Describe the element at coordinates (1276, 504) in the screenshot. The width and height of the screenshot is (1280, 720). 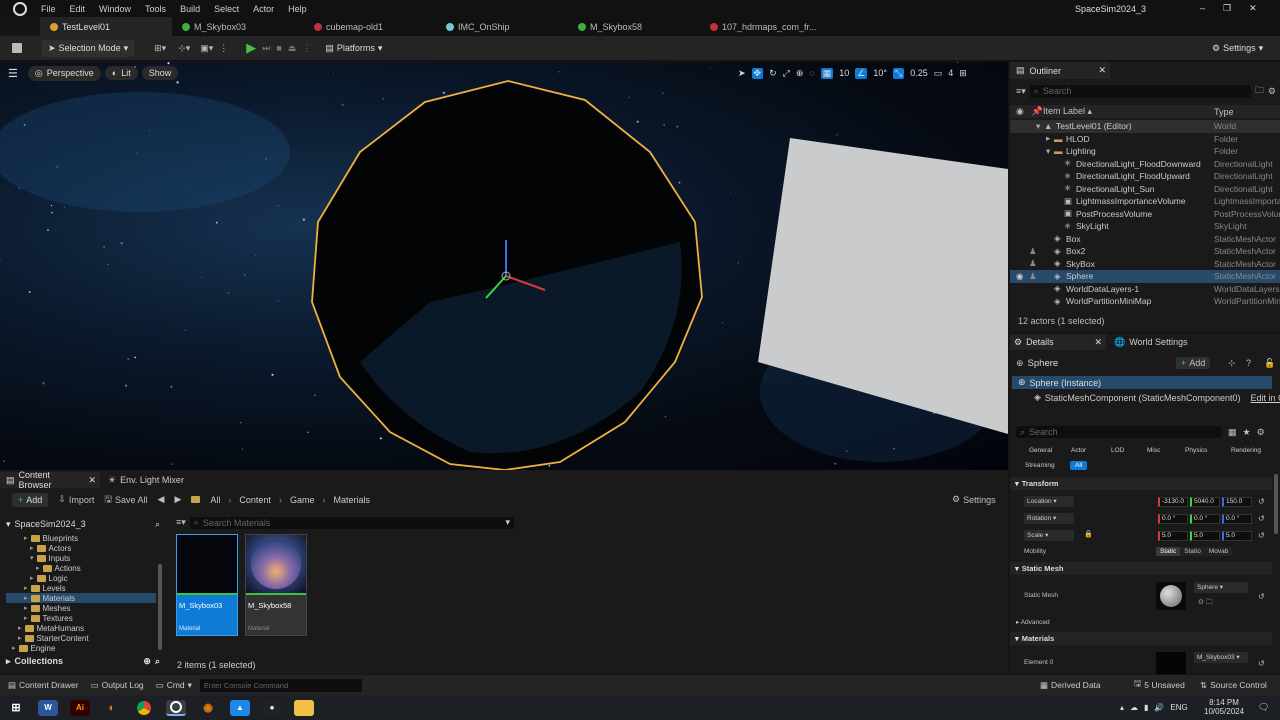
I see `details-scrollbar` at that location.